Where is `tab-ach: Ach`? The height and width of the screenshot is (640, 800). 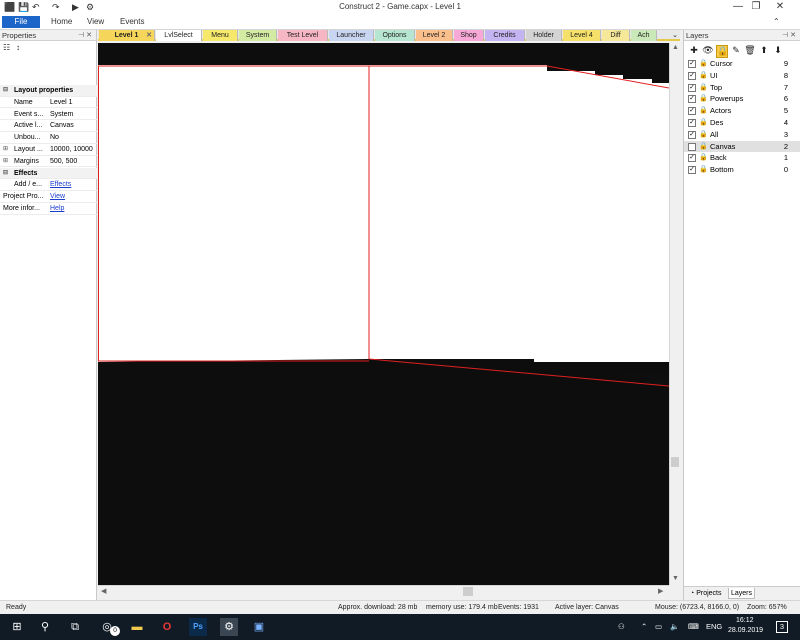
tab-ach: Ach is located at coordinates (644, 35).